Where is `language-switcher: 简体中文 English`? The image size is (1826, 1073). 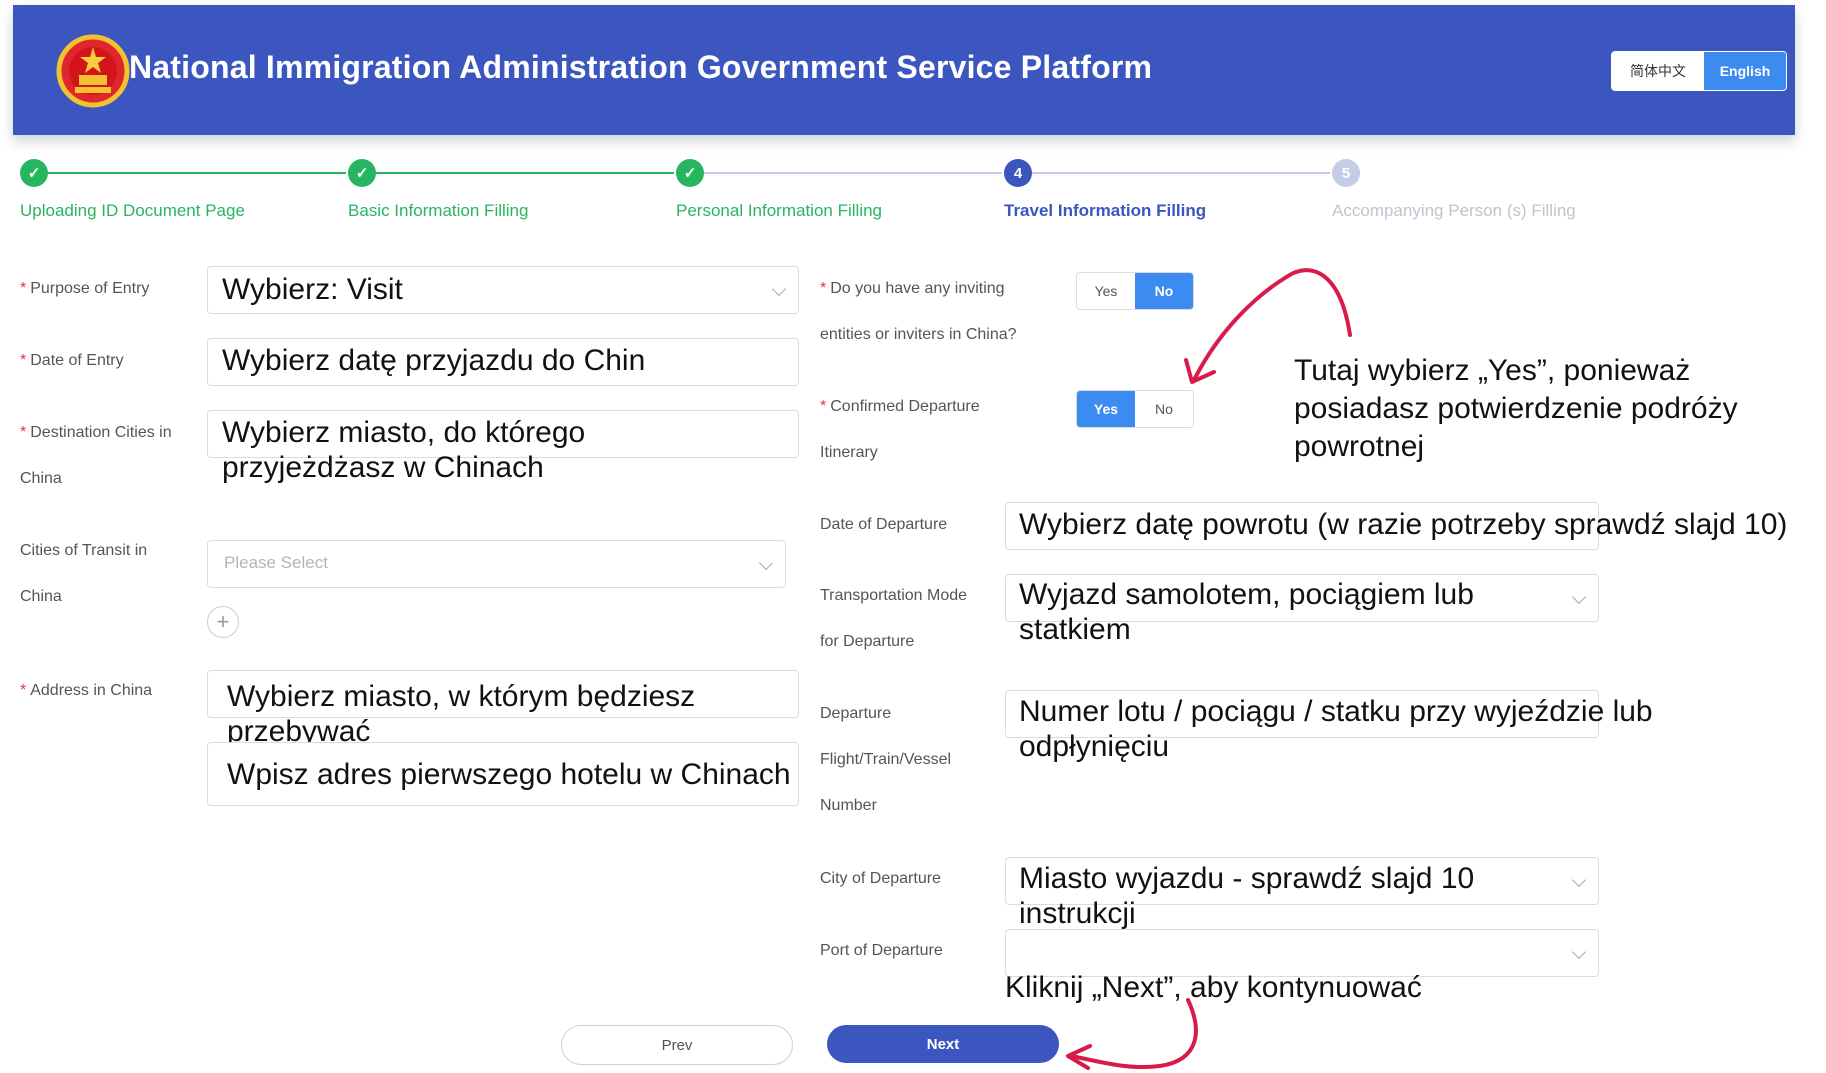
language-switcher: 简体中文 English is located at coordinates (1699, 71).